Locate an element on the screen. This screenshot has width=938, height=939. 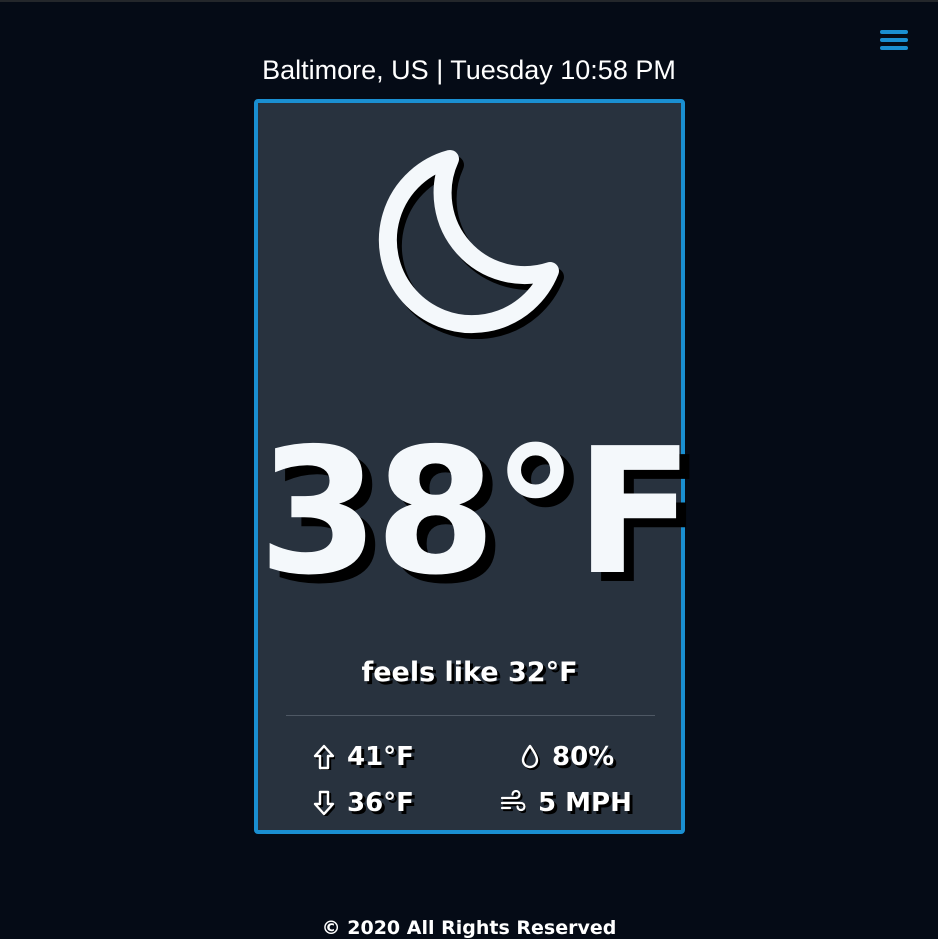
wind-speed: 5 MPH is located at coordinates (566, 803).